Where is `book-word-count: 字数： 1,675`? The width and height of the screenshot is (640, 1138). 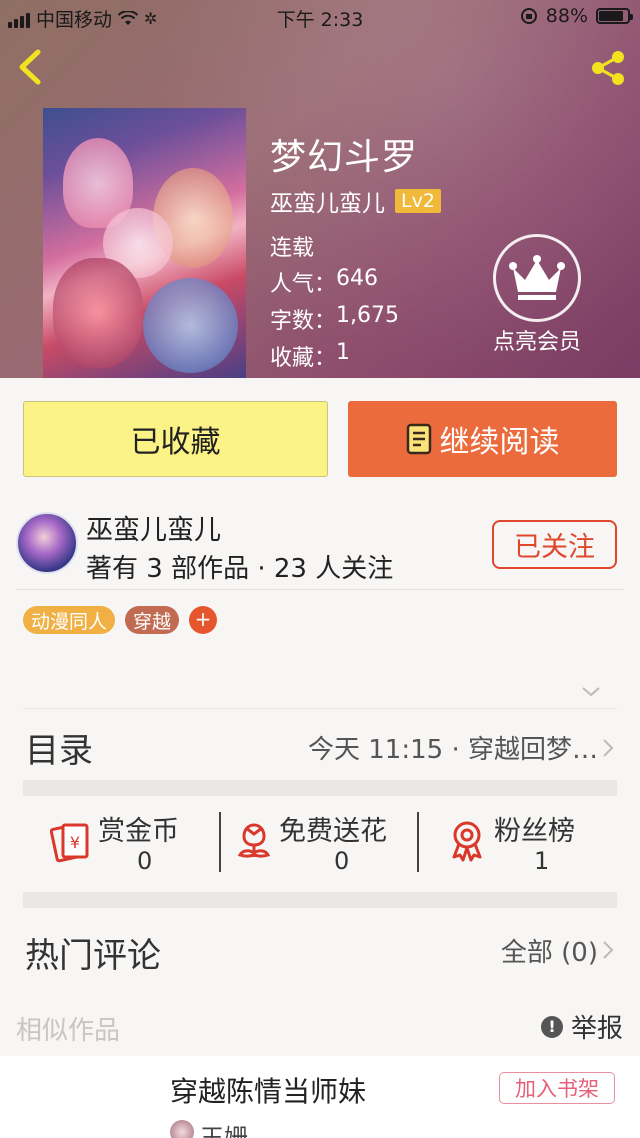
book-word-count: 字数： 1,675 is located at coordinates (334, 319).